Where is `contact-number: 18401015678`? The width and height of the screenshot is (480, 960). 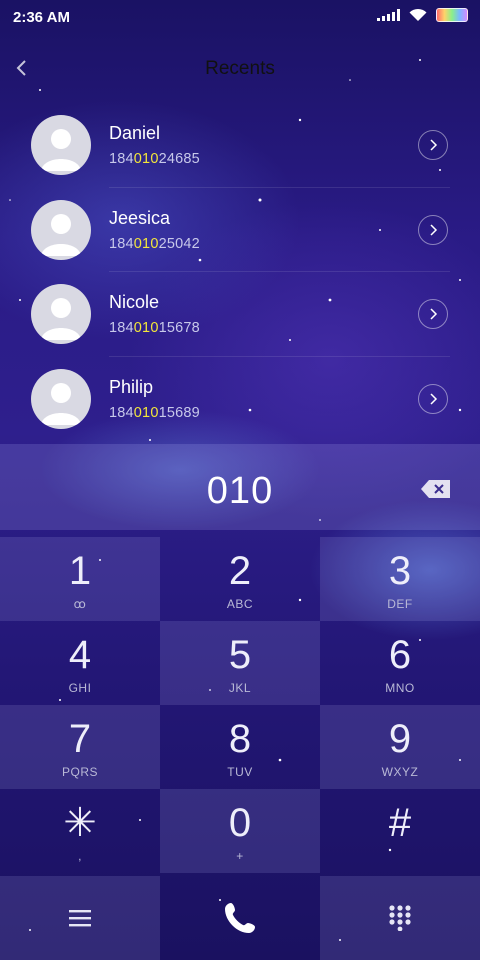
contact-number: 18401015678 is located at coordinates (154, 328).